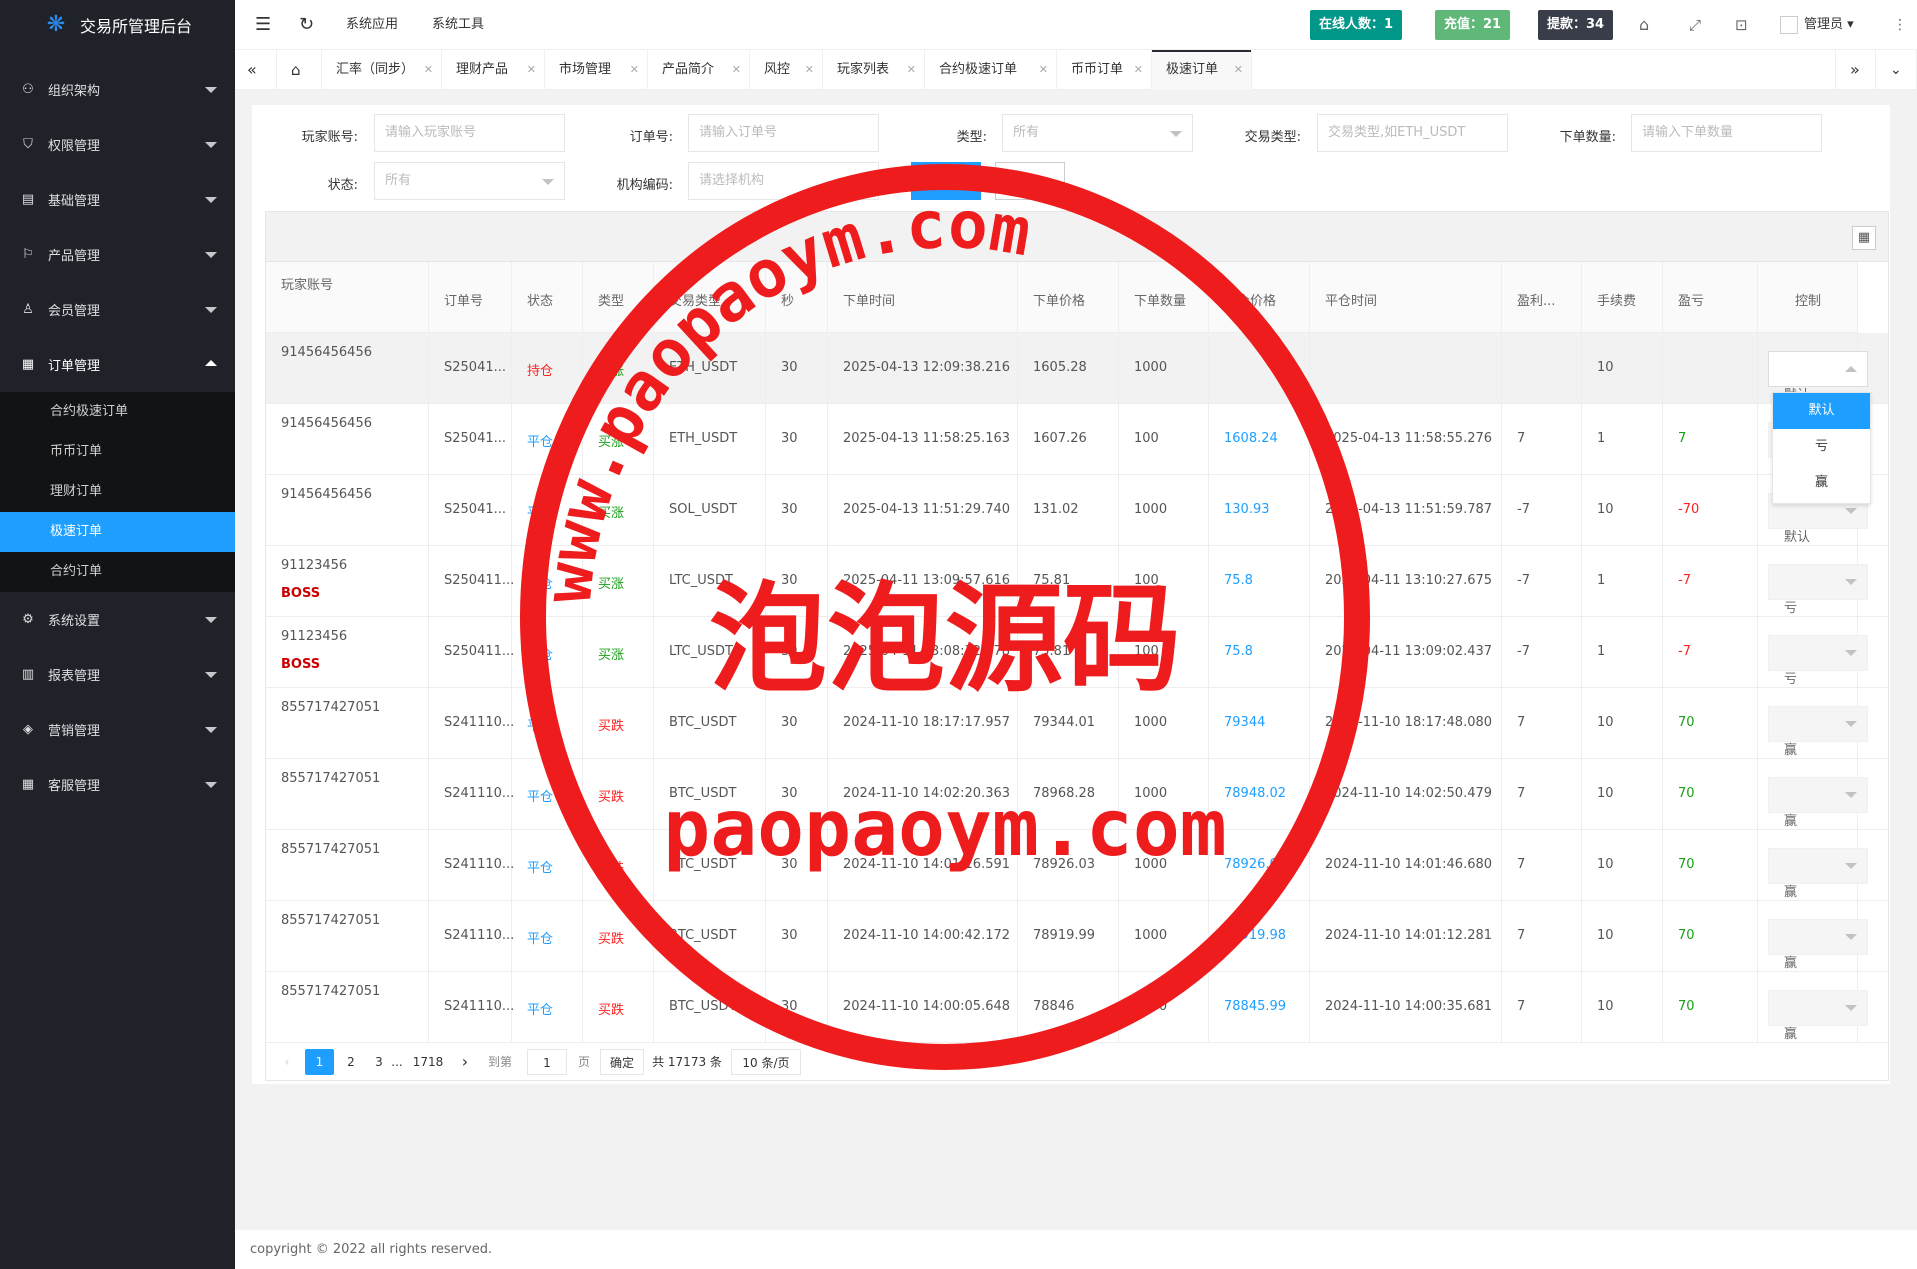 The width and height of the screenshot is (1917, 1269). Describe the element at coordinates (1817, 25) in the screenshot. I see `user-menu: 管理员 ▾` at that location.